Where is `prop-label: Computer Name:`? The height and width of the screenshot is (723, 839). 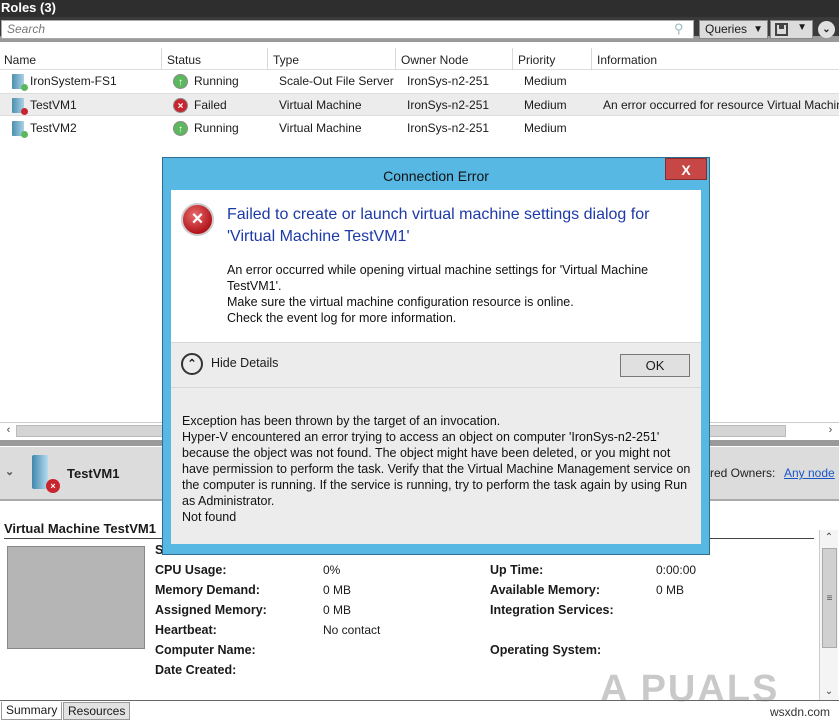 prop-label: Computer Name: is located at coordinates (205, 650).